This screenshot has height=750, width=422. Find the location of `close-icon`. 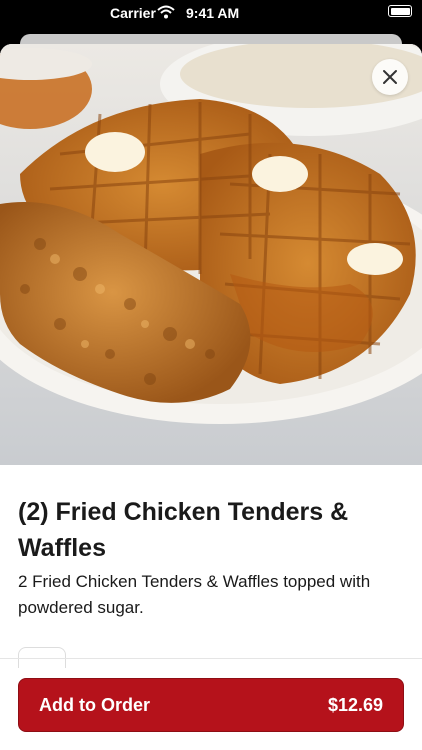

close-icon is located at coordinates (390, 77).